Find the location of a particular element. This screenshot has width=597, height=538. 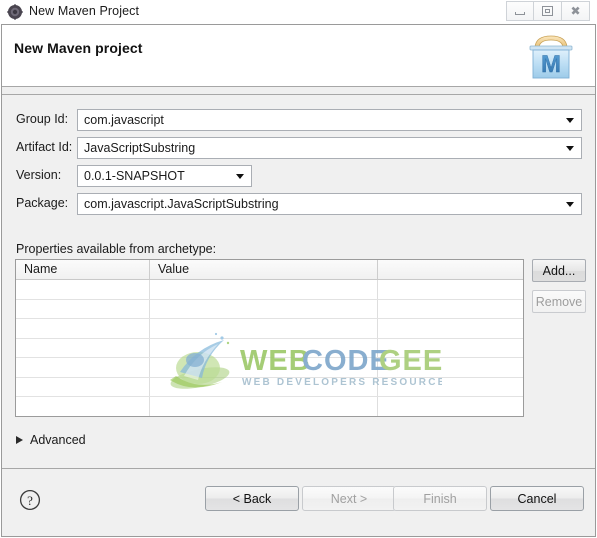

column-header-name: Name is located at coordinates (83, 269).